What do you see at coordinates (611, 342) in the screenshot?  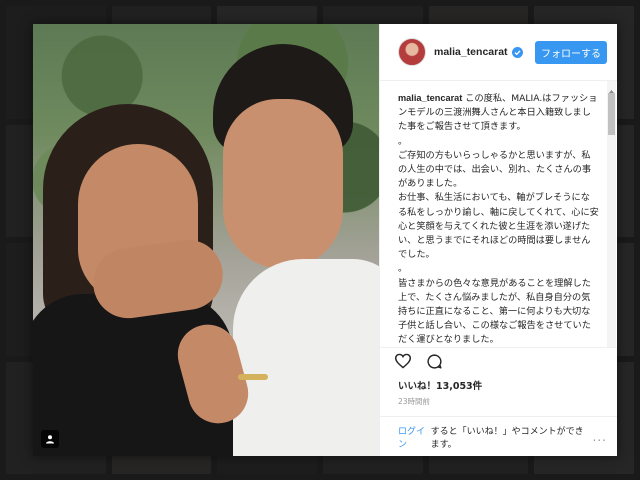 I see `scroll-down-arrow-icon` at bounding box center [611, 342].